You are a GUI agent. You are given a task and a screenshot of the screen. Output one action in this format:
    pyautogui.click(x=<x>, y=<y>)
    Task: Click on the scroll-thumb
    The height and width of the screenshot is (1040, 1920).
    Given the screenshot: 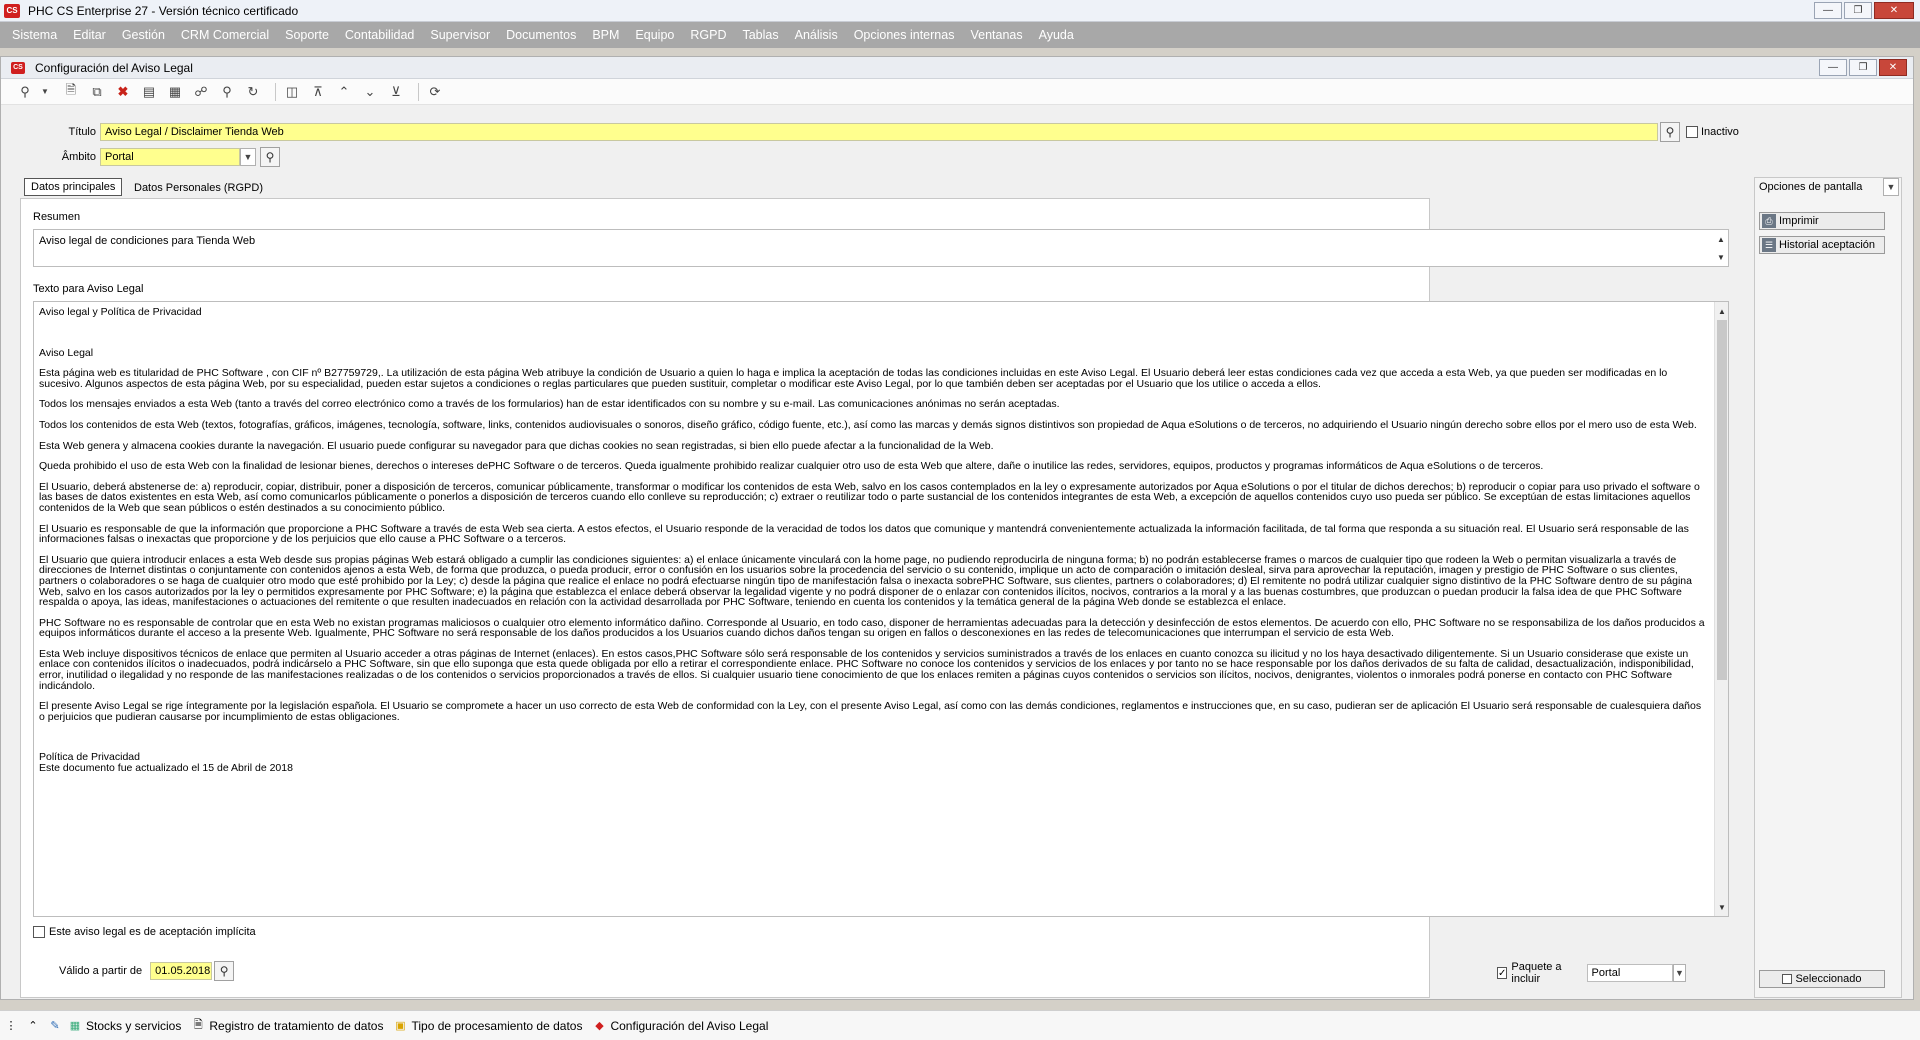 What is the action you would take?
    pyautogui.click(x=1722, y=500)
    